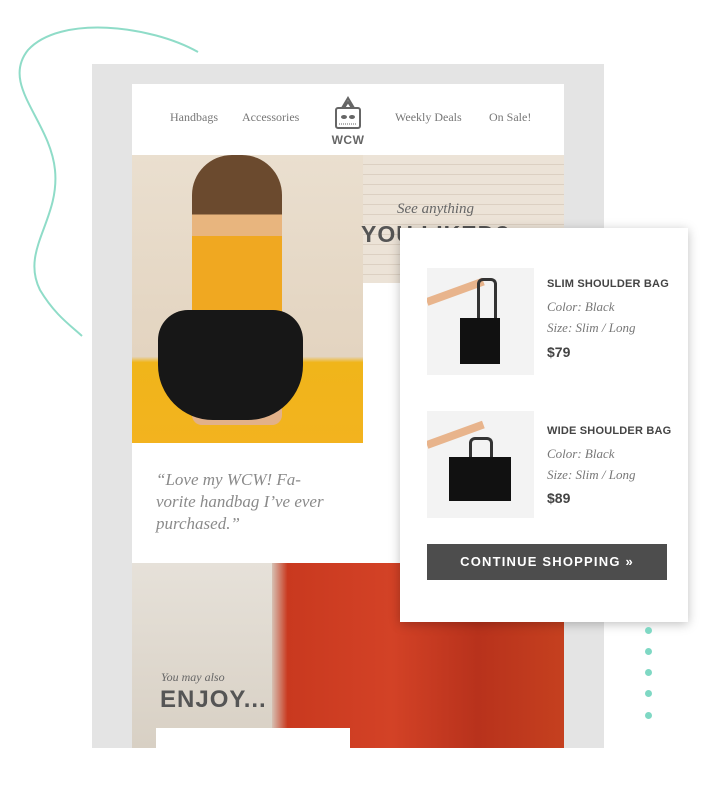  What do you see at coordinates (510, 117) in the screenshot?
I see `nav-on-sale: On Sale!` at bounding box center [510, 117].